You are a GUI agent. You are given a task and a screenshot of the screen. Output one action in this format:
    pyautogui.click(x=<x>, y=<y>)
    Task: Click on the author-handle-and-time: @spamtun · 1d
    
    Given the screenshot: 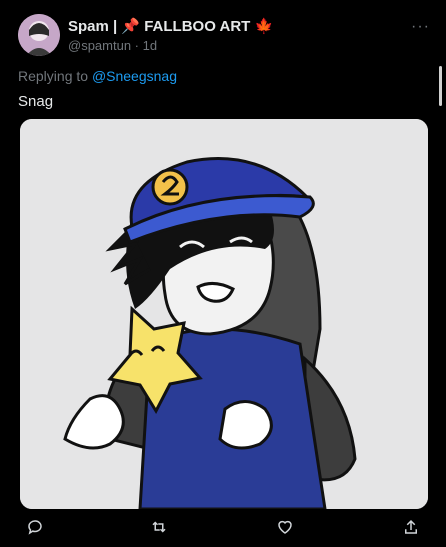 What is the action you would take?
    pyautogui.click(x=112, y=45)
    